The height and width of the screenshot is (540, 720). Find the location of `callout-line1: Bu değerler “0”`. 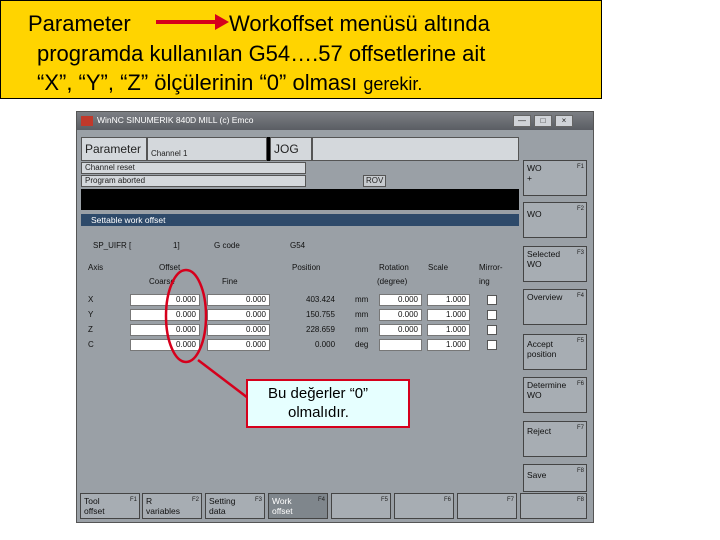

callout-line1: Bu değerler “0” is located at coordinates (318, 393).